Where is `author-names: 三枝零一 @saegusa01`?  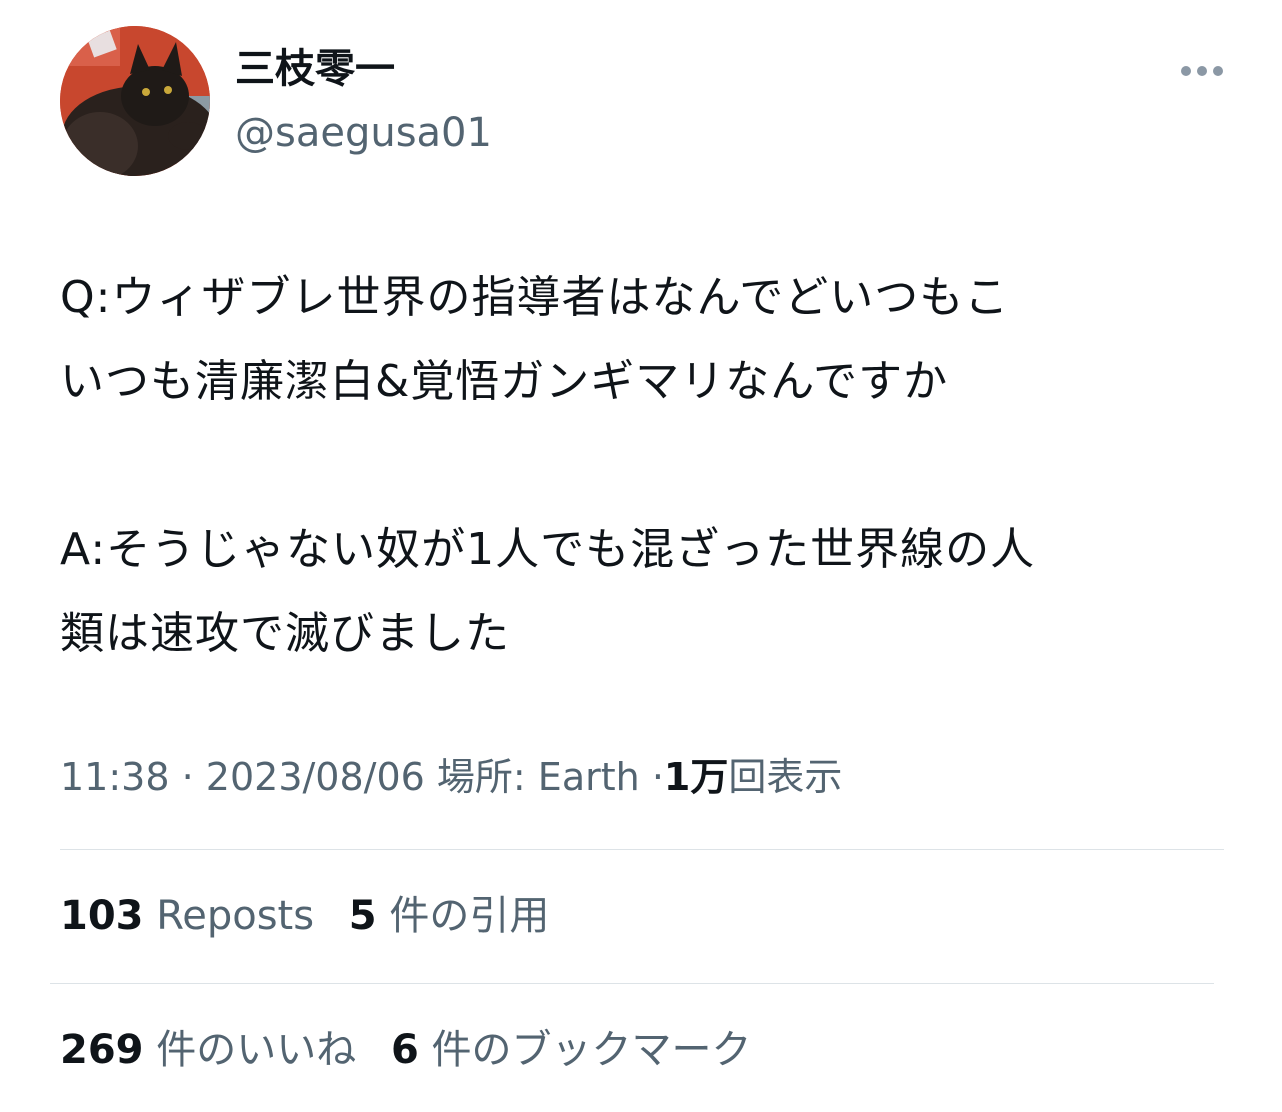
author-names: 三枝零一 @saegusa01 is located at coordinates (363, 101).